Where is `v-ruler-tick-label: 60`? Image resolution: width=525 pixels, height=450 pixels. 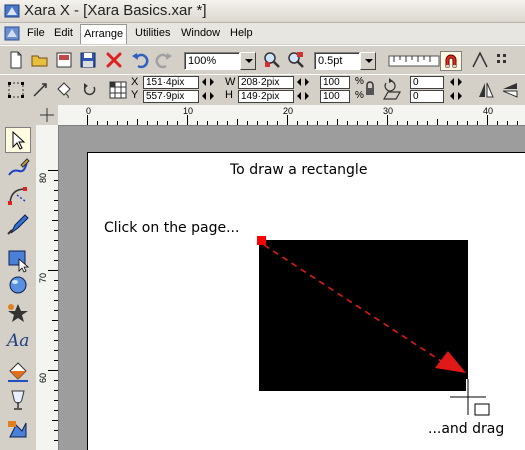
v-ruler-tick-label: 60 is located at coordinates (43, 377).